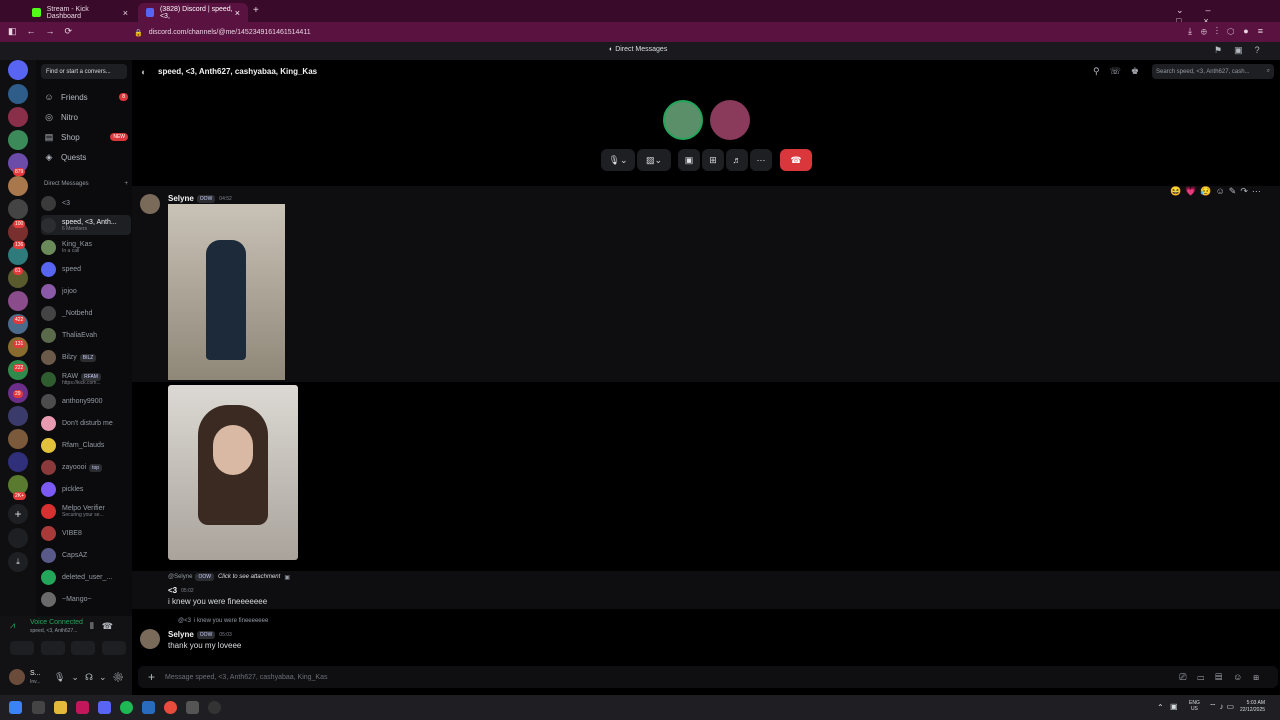  I want to click on reply-preview: @Selyne OOW Click to see attachment ▣, so click(229, 577).